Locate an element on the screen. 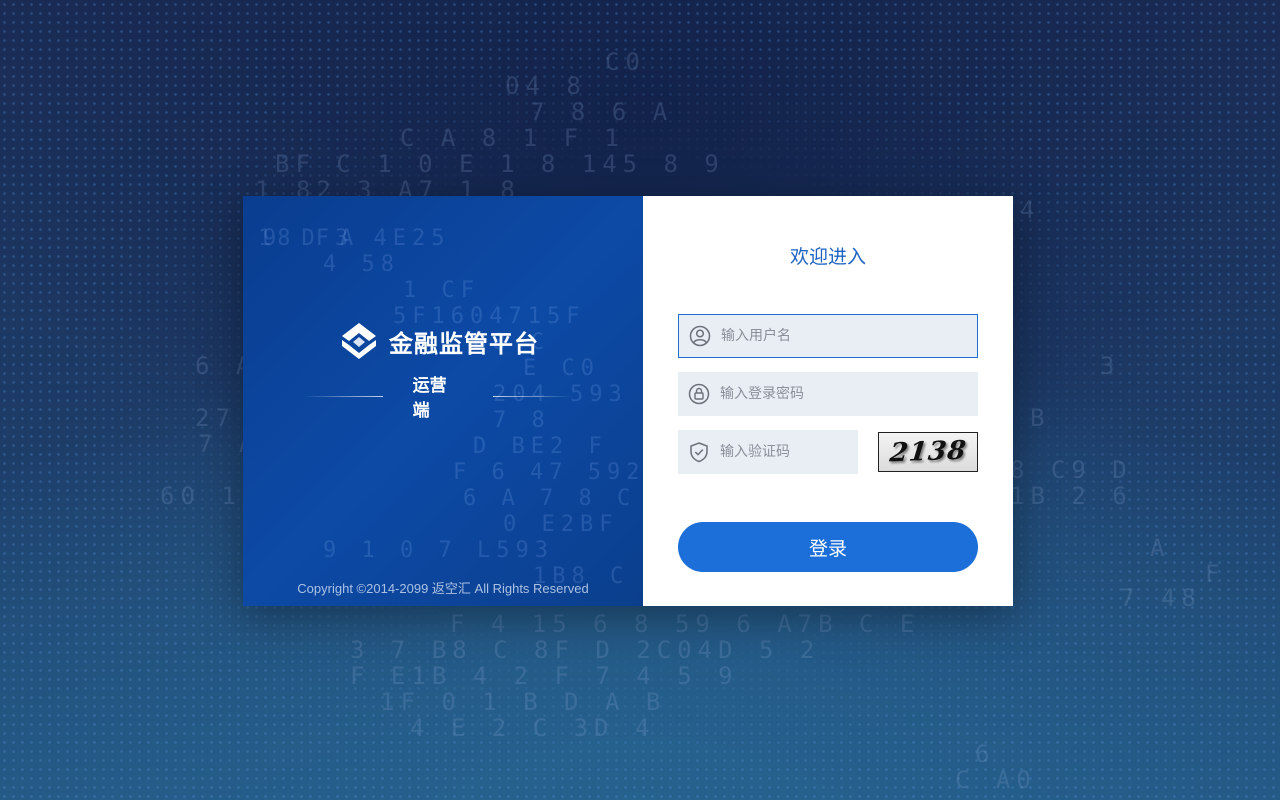  welcome-title: 欢迎进入 is located at coordinates (827, 257).